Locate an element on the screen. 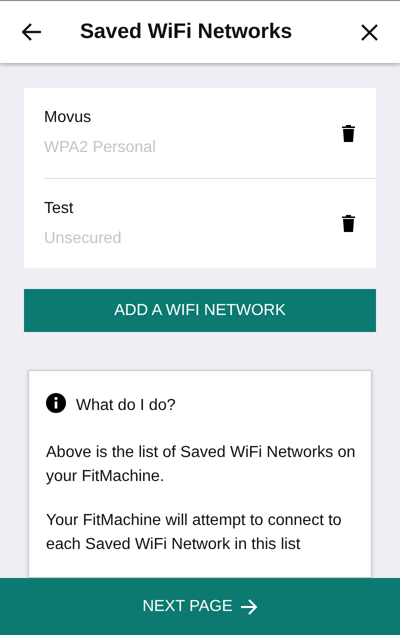  page-title: Saved WiFi Networks is located at coordinates (187, 32).